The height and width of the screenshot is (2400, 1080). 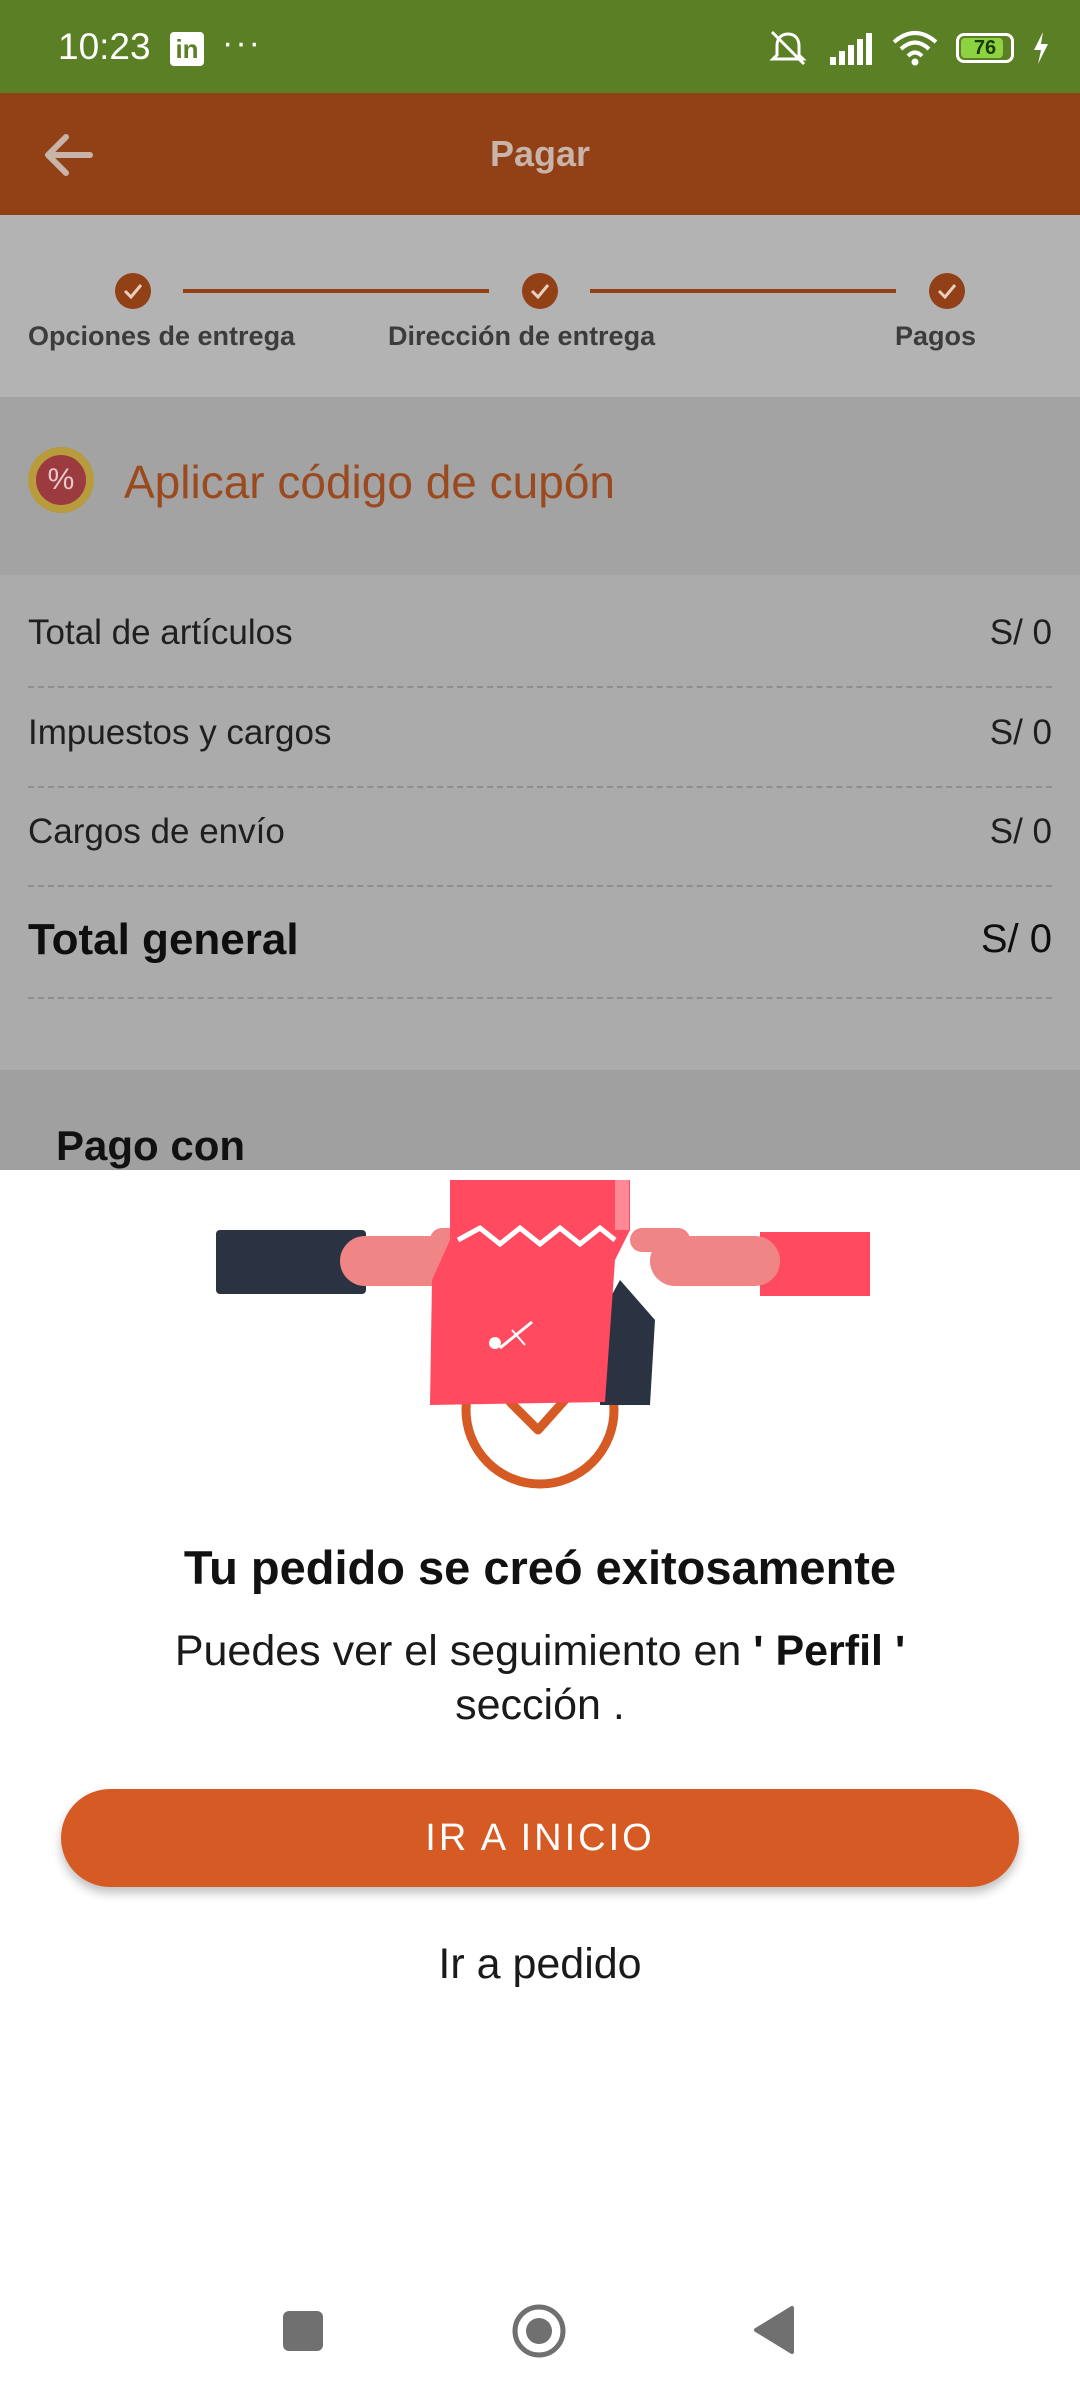 What do you see at coordinates (539, 2331) in the screenshot?
I see `home-circle-icon` at bounding box center [539, 2331].